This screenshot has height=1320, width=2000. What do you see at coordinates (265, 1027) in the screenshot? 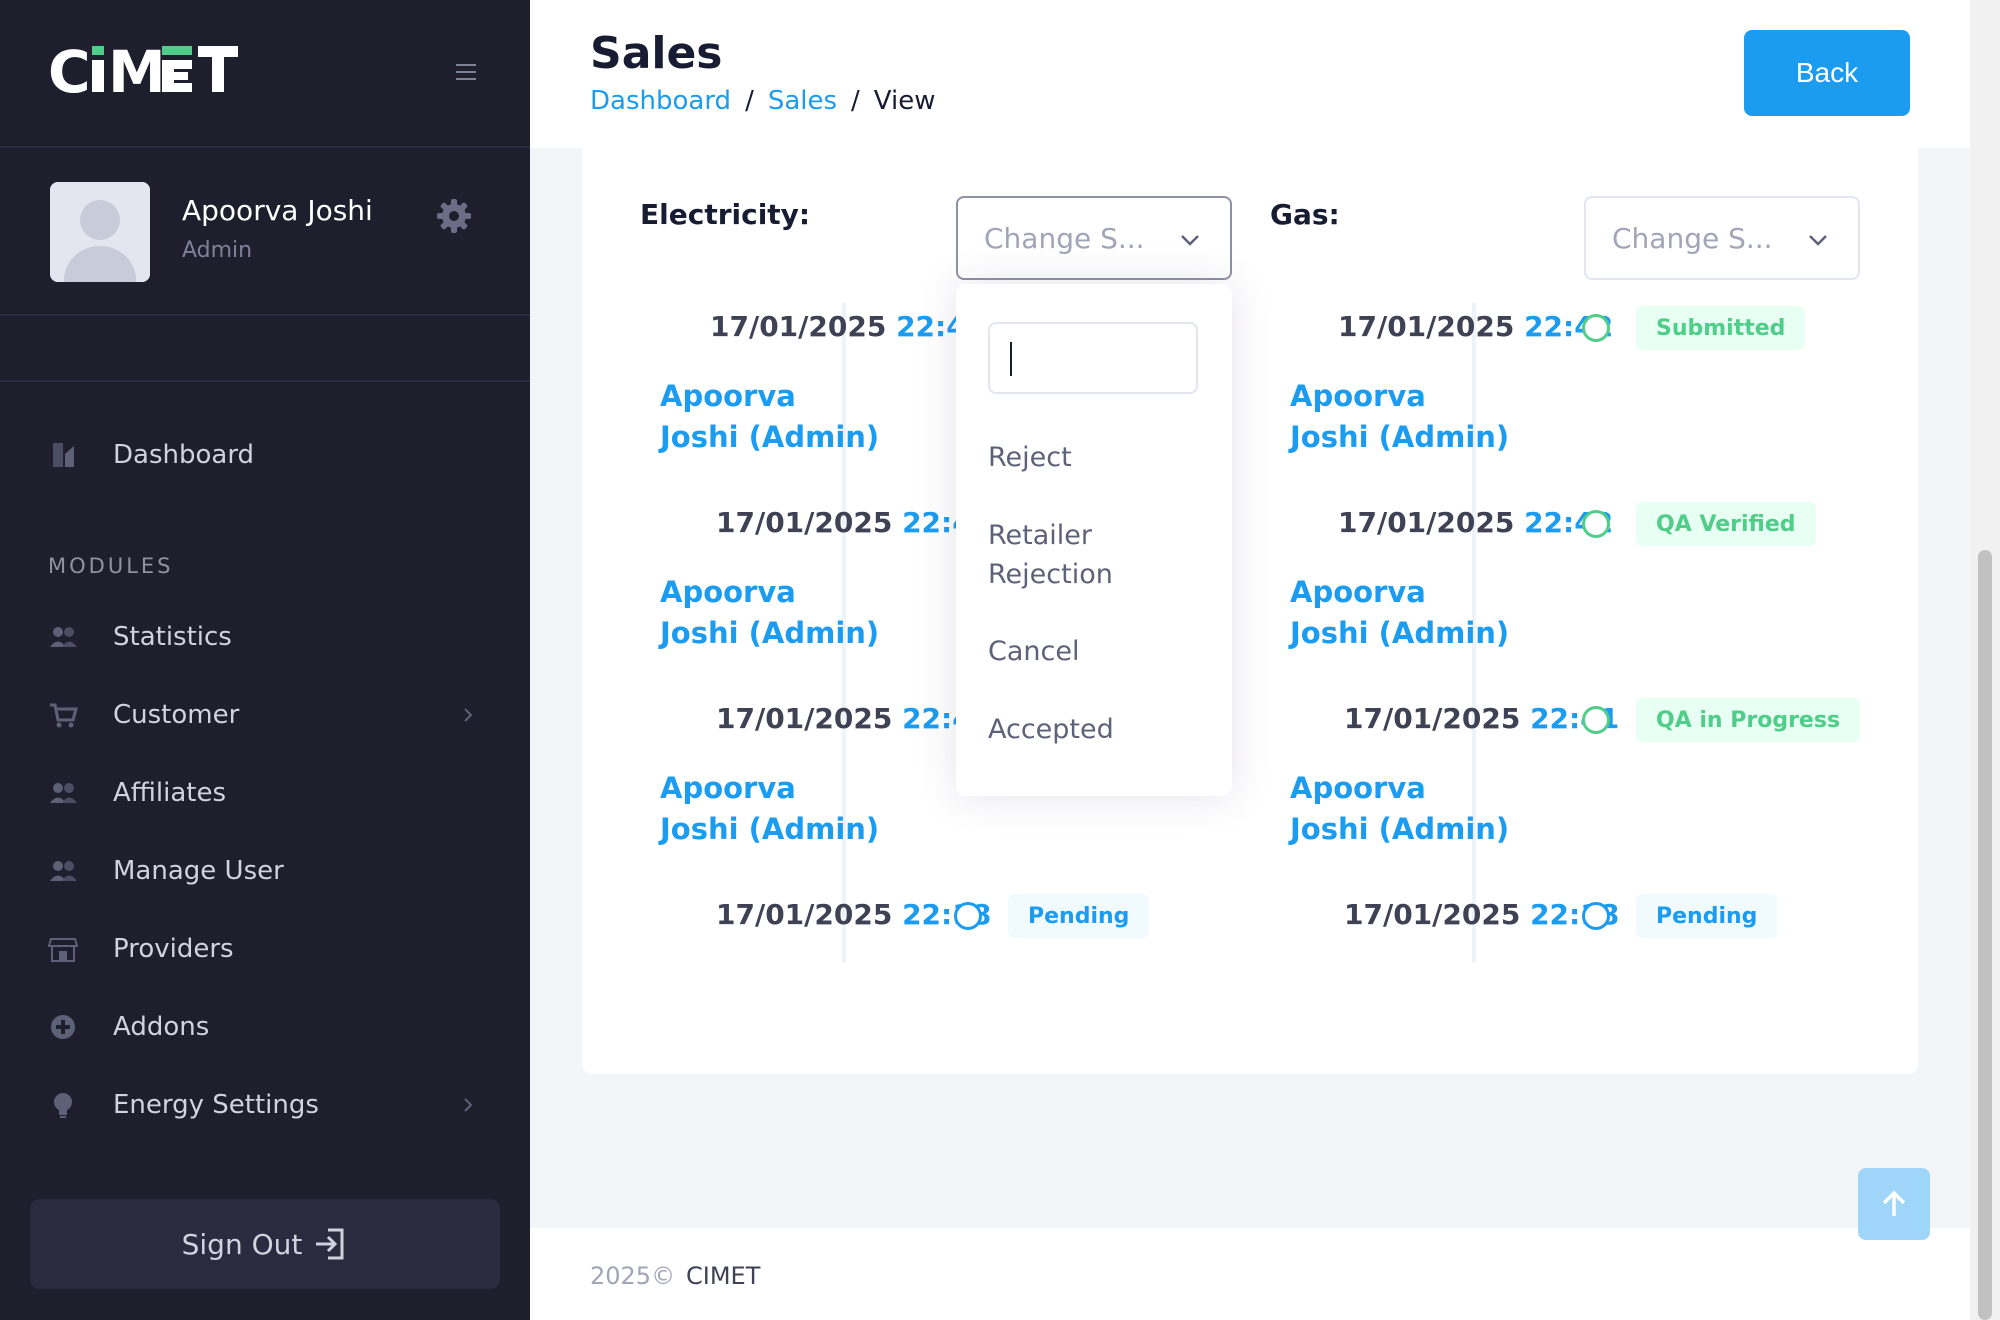
I see `sidebar-item-addons: Addons` at bounding box center [265, 1027].